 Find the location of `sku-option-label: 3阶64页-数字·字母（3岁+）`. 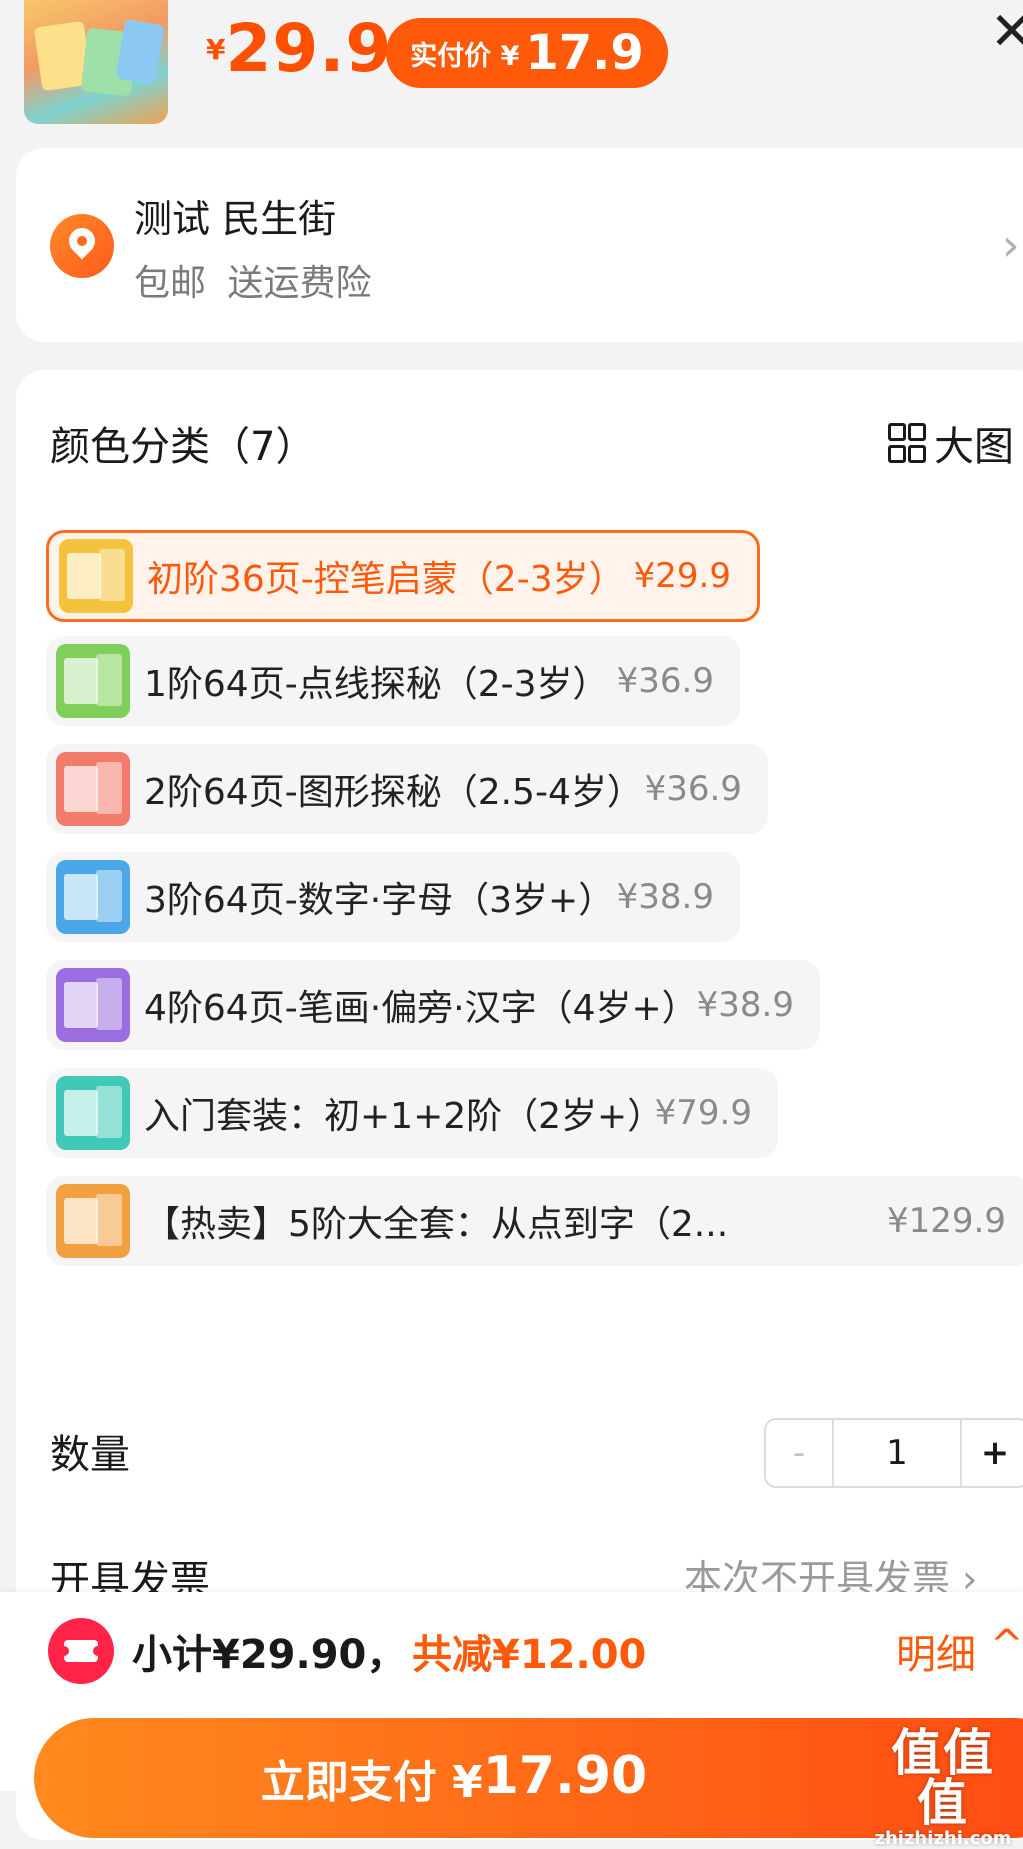

sku-option-label: 3阶64页-数字·字母（3岁+） is located at coordinates (379, 900).